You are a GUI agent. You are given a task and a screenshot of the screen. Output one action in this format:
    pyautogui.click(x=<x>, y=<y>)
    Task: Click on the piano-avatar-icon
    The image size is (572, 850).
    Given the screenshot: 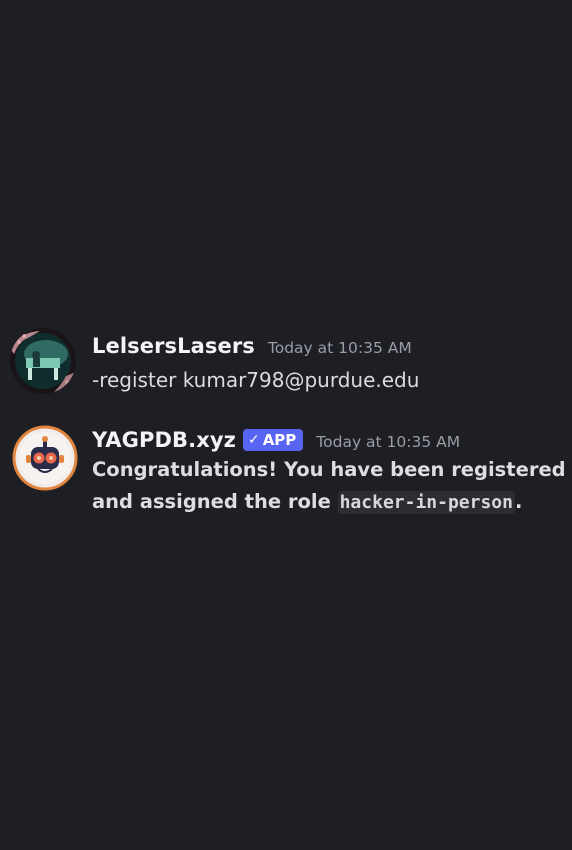 What is the action you would take?
    pyautogui.click(x=43, y=361)
    